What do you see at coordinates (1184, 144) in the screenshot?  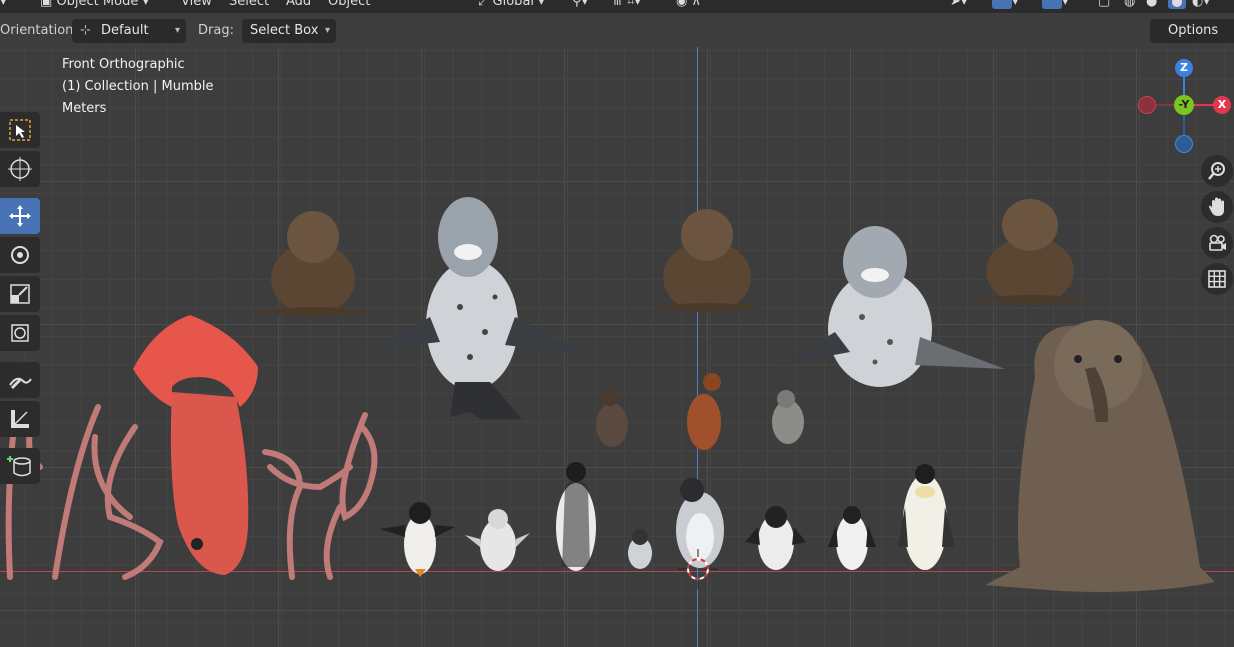 I see `gizmo-neg-z-axis` at bounding box center [1184, 144].